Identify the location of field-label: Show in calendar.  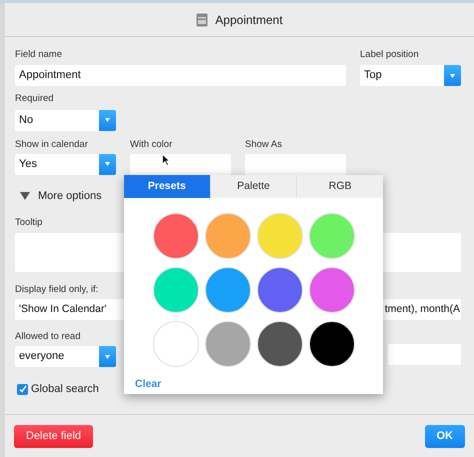
(52, 145).